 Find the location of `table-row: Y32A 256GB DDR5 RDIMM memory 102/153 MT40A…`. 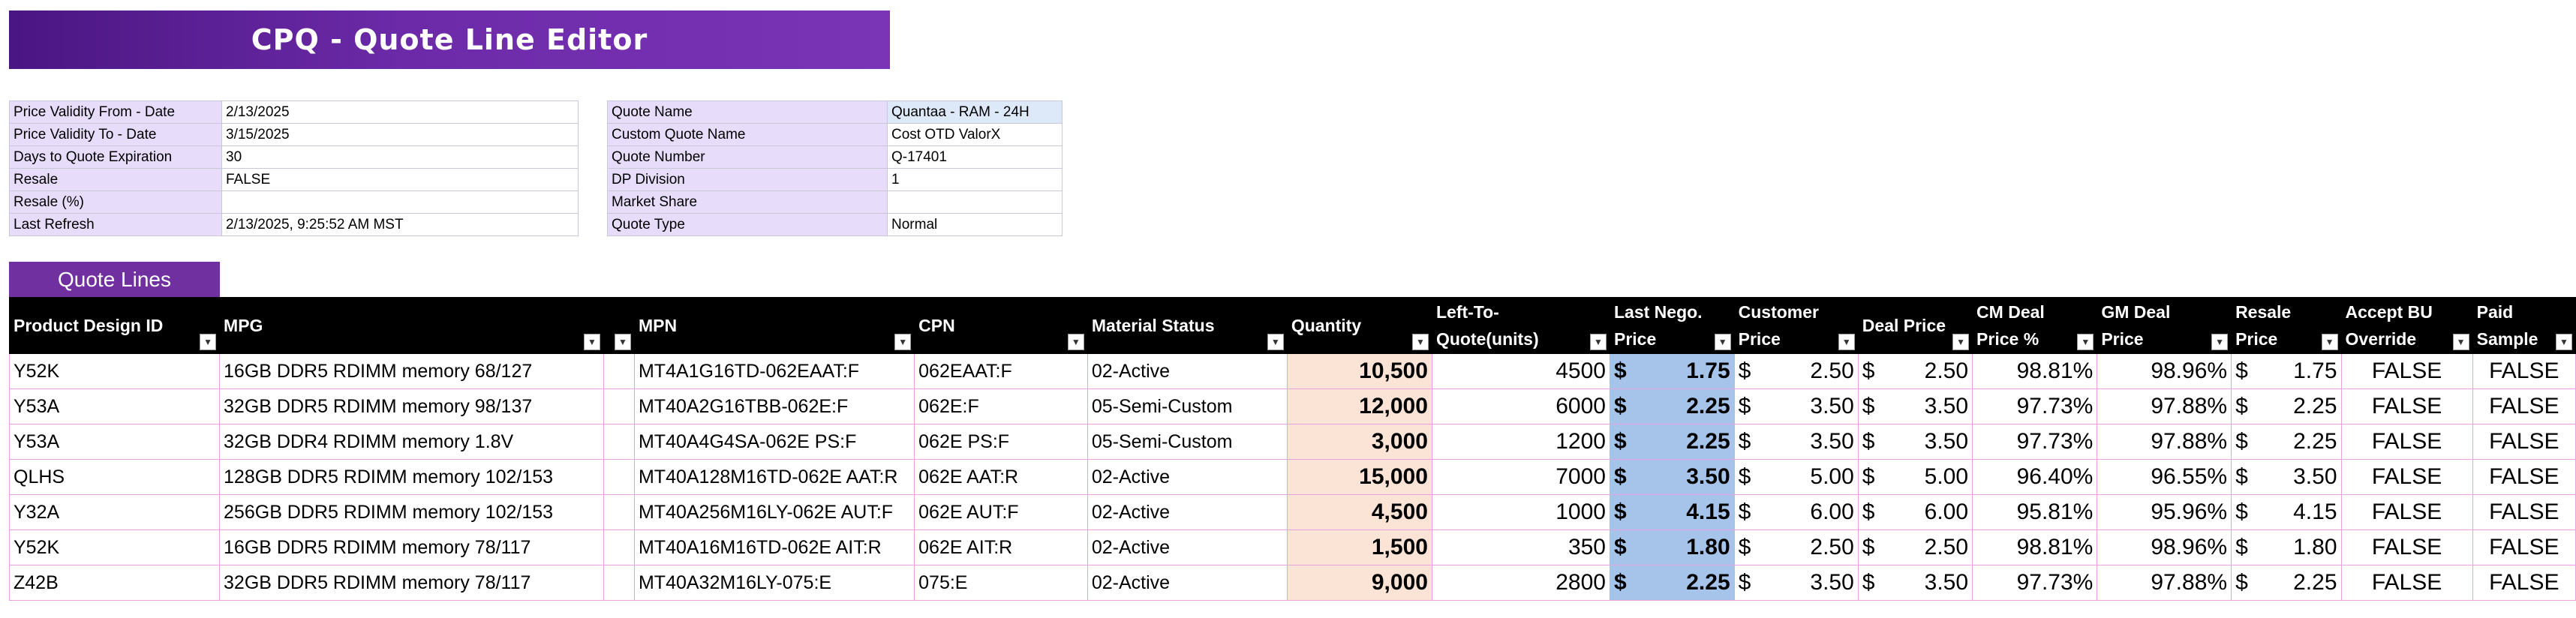

table-row: Y32A 256GB DDR5 RDIMM memory 102/153 MT40A… is located at coordinates (1292, 512).